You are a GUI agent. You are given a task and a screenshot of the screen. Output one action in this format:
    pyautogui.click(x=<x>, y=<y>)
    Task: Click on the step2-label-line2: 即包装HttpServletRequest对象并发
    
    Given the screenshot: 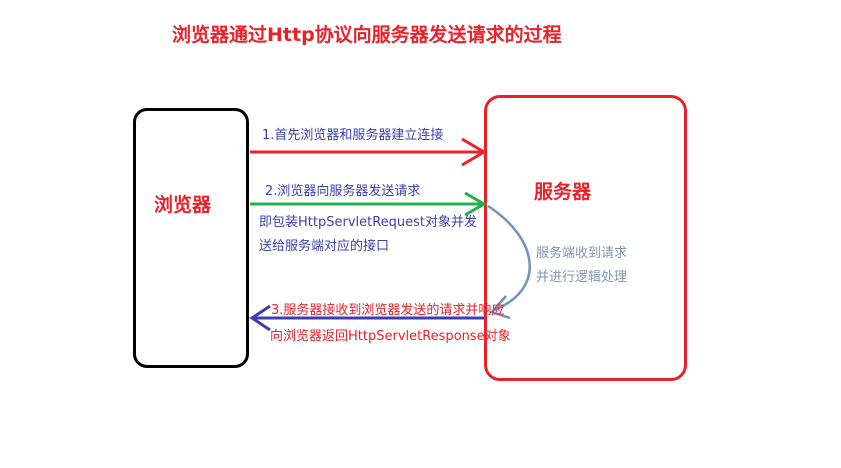 What is the action you would take?
    pyautogui.click(x=368, y=222)
    